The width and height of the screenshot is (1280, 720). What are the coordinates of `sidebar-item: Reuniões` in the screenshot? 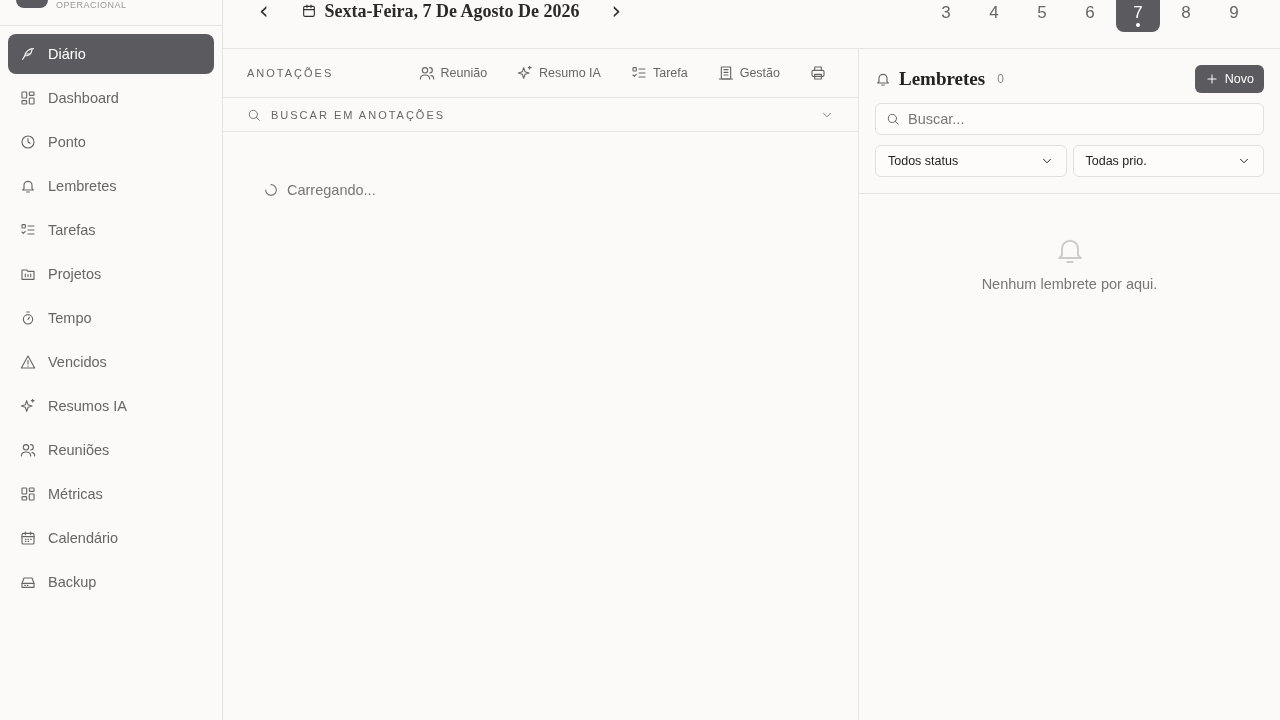 It's located at (111, 450).